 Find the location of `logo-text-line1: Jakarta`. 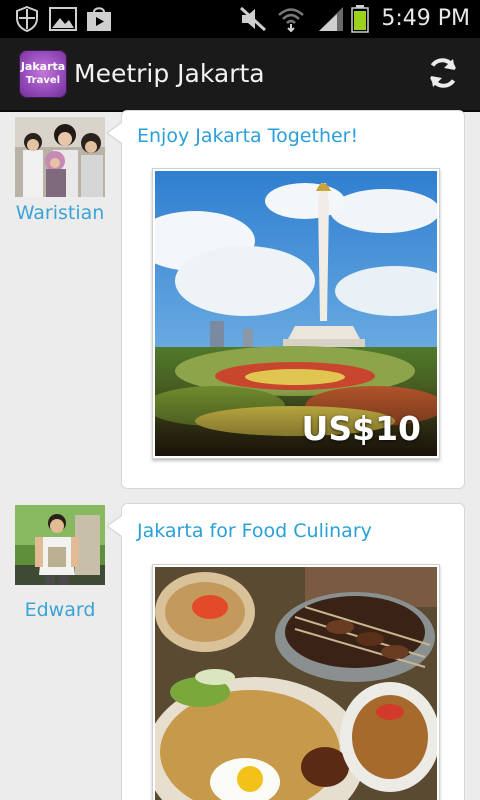

logo-text-line1: Jakarta is located at coordinates (43, 66).